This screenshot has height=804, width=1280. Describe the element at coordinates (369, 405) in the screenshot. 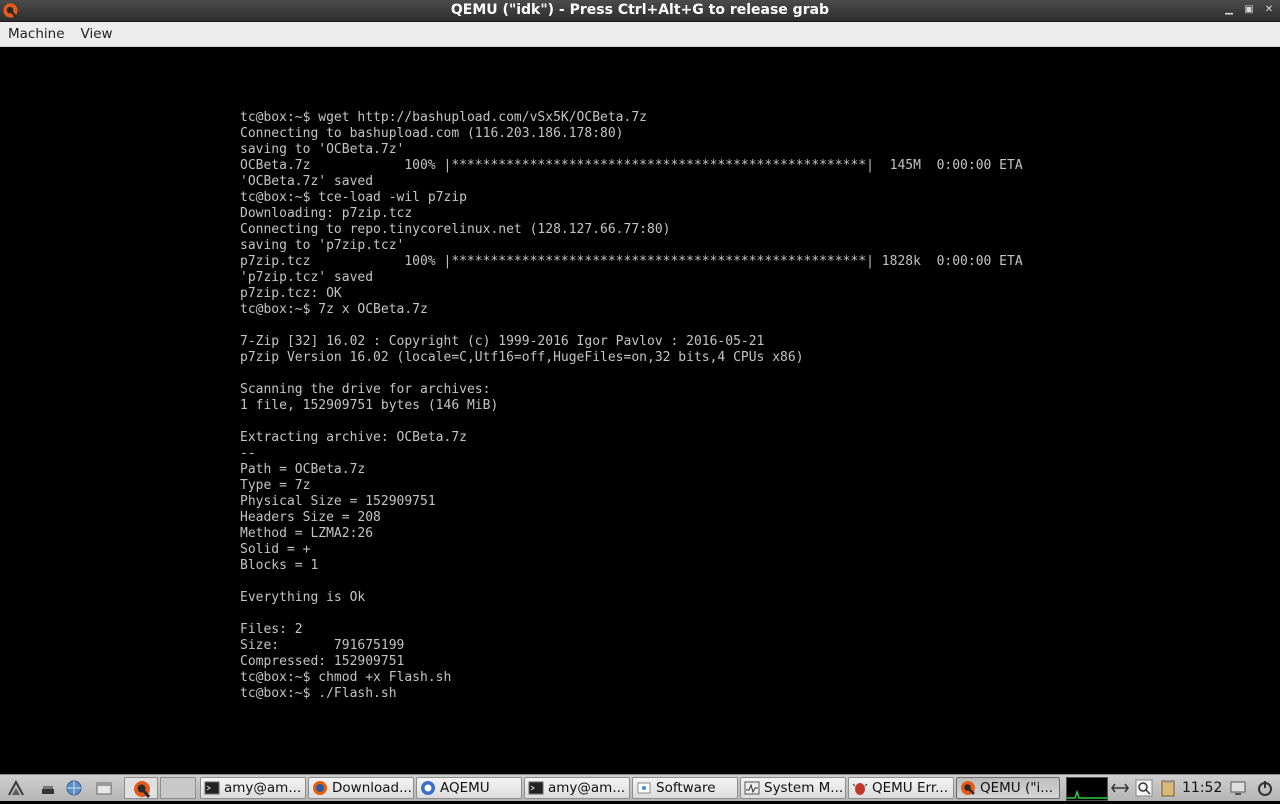

I see `terminal-line: 1 file, 152909751 bytes (146 MiB)` at that location.